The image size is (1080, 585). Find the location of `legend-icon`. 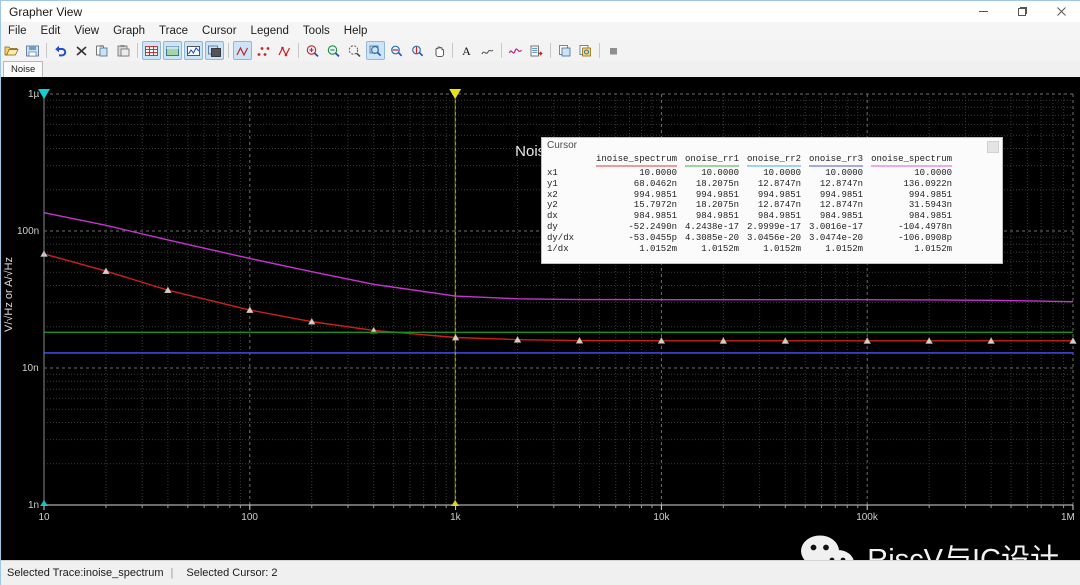

legend-icon is located at coordinates (172, 50).